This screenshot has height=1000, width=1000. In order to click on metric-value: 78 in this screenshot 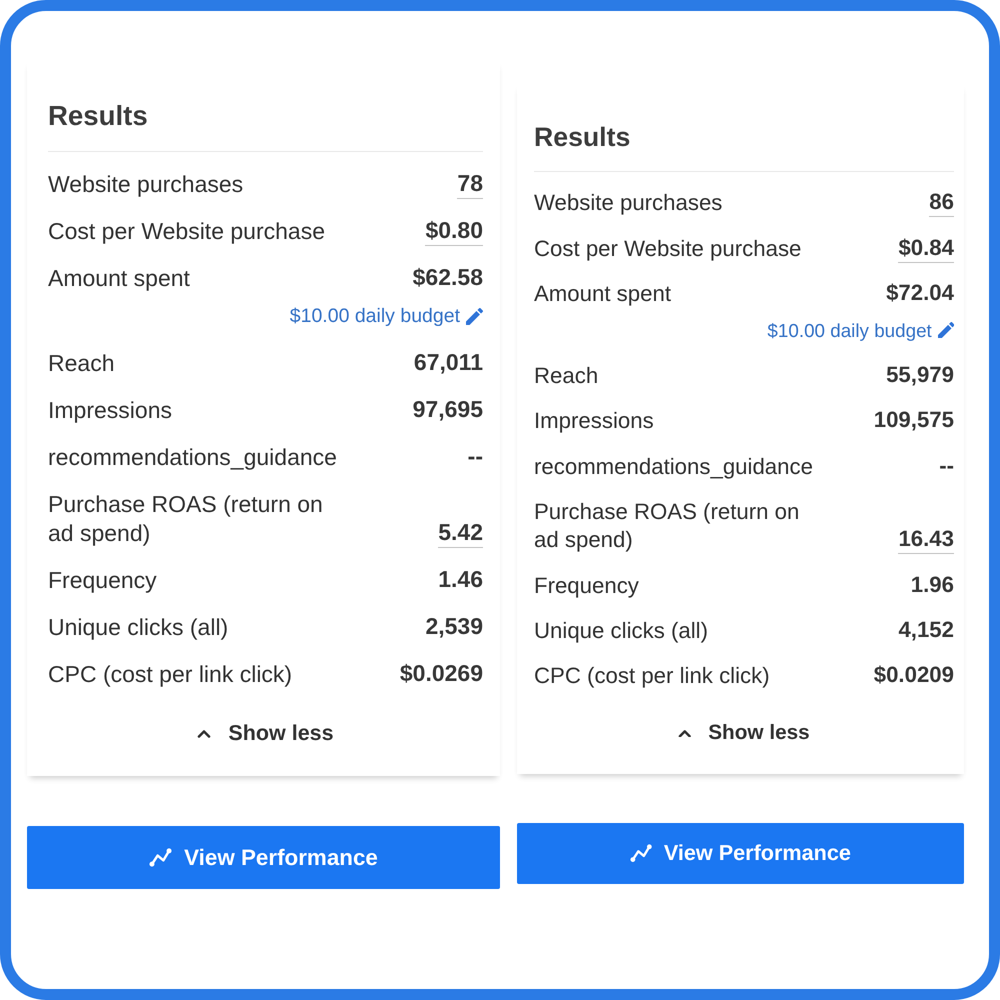, I will do `click(470, 185)`.